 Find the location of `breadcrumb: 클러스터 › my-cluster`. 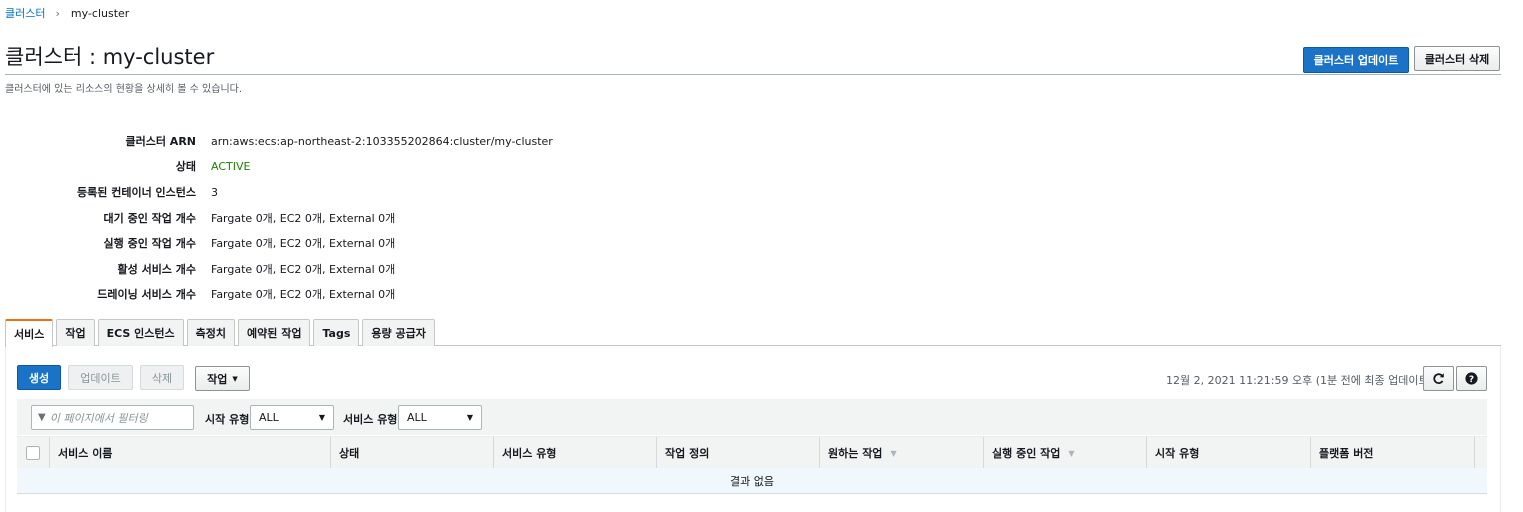

breadcrumb: 클러스터 › my-cluster is located at coordinates (67, 13).